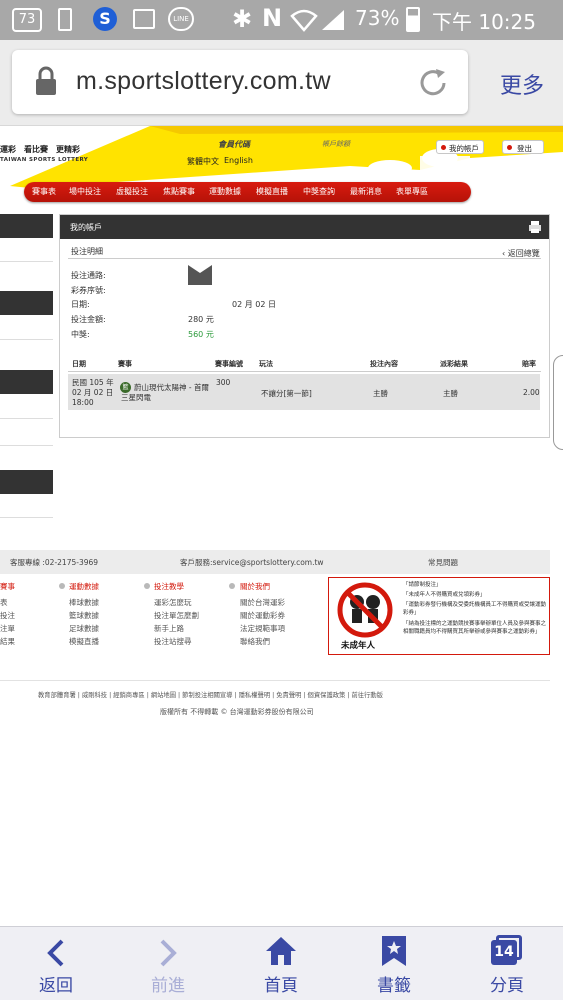 Image resolution: width=563 pixels, height=1001 pixels. What do you see at coordinates (26, 226) in the screenshot?
I see `sidebar-header` at bounding box center [26, 226].